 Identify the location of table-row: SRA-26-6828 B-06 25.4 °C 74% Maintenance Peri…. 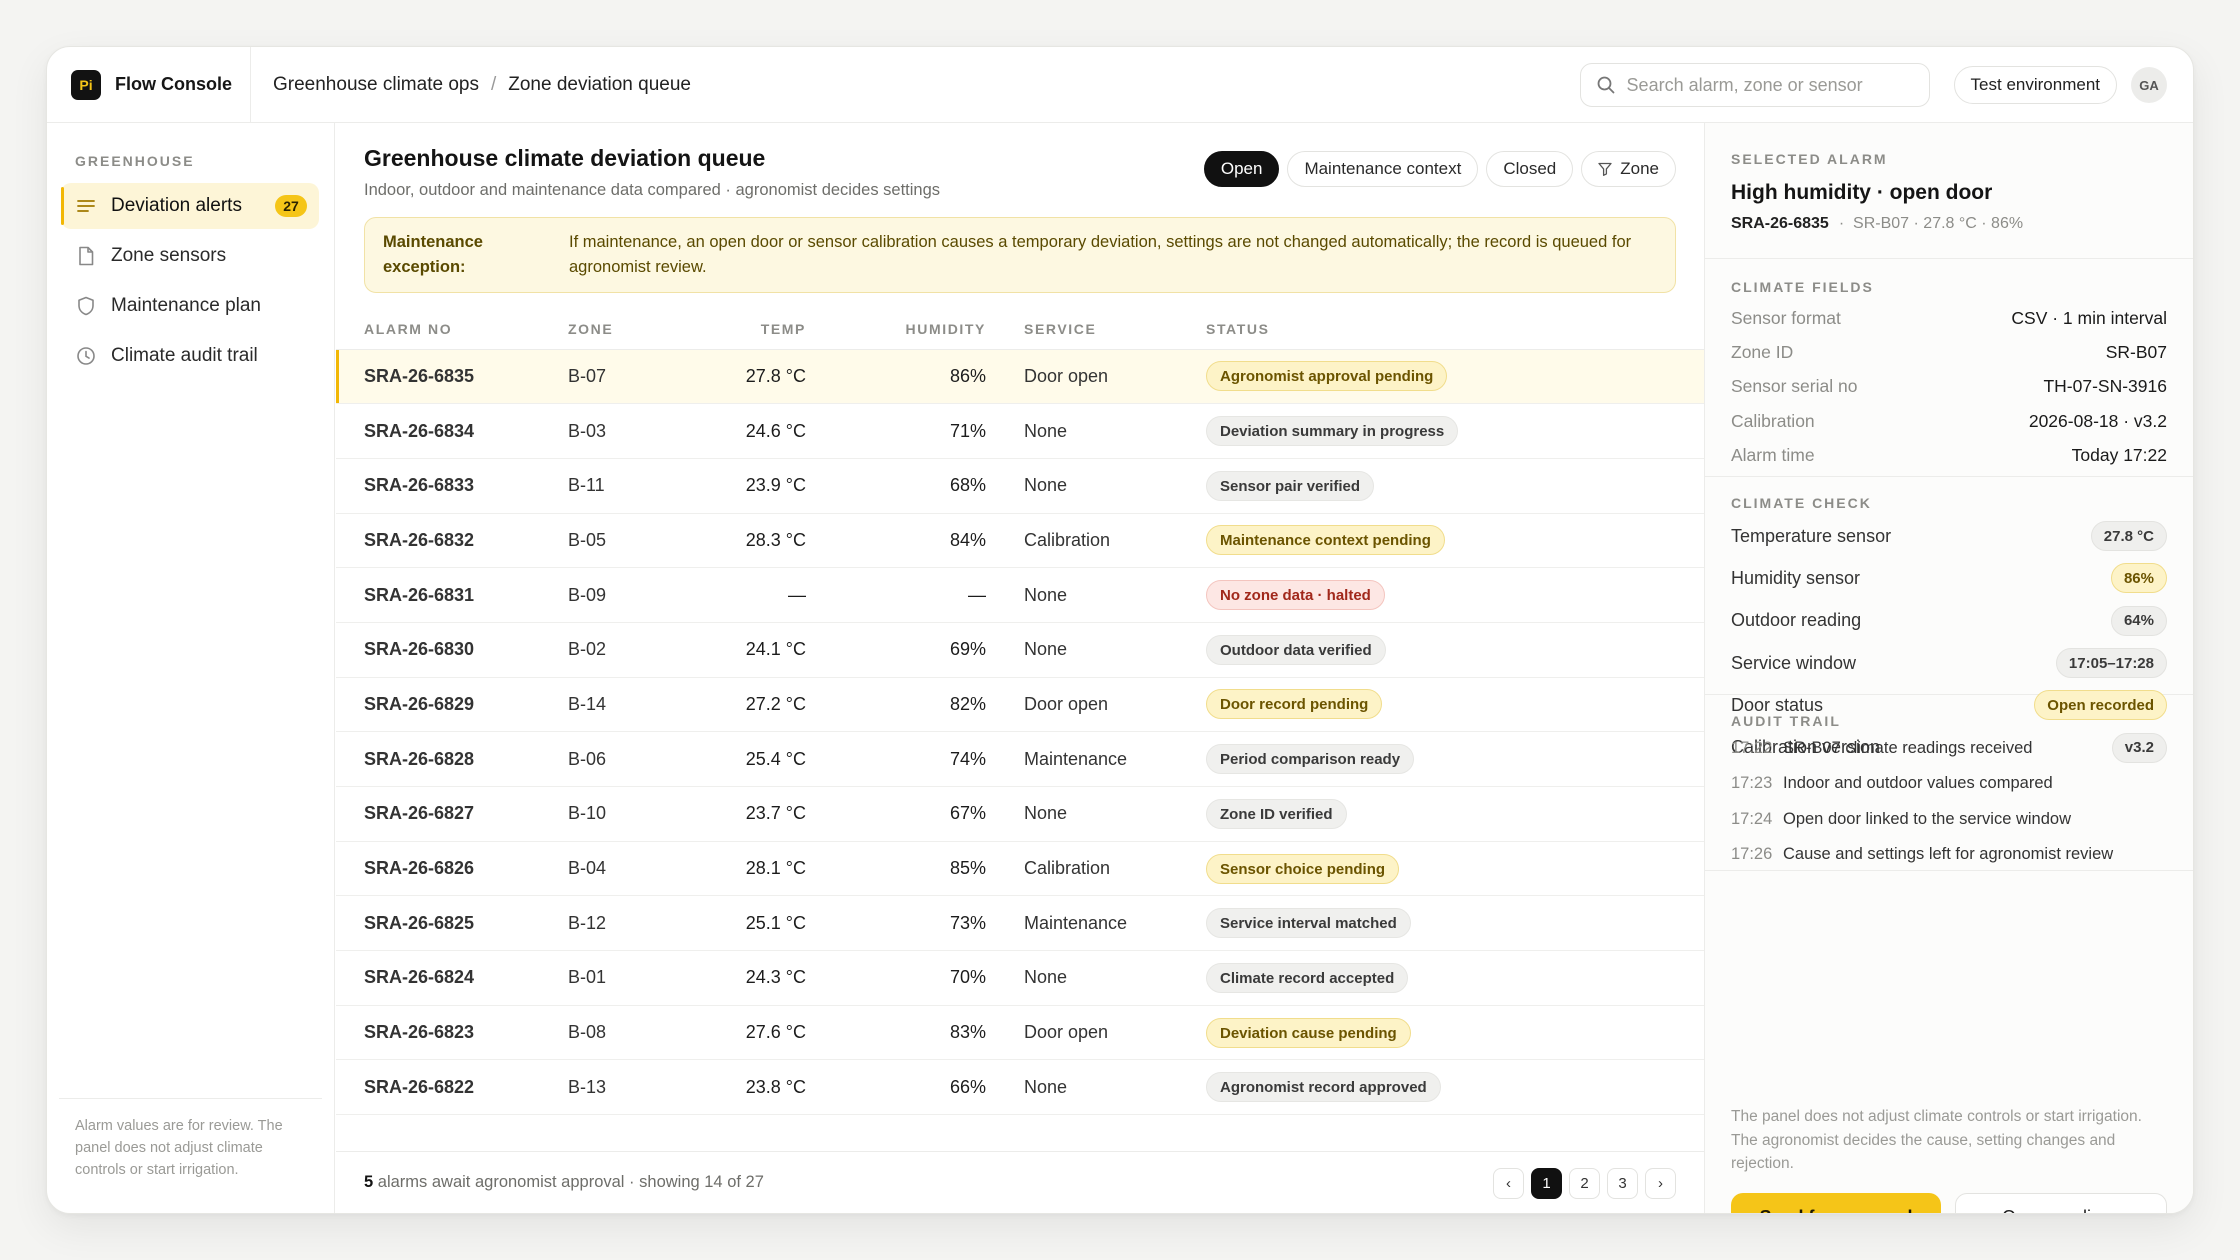
(1020, 759).